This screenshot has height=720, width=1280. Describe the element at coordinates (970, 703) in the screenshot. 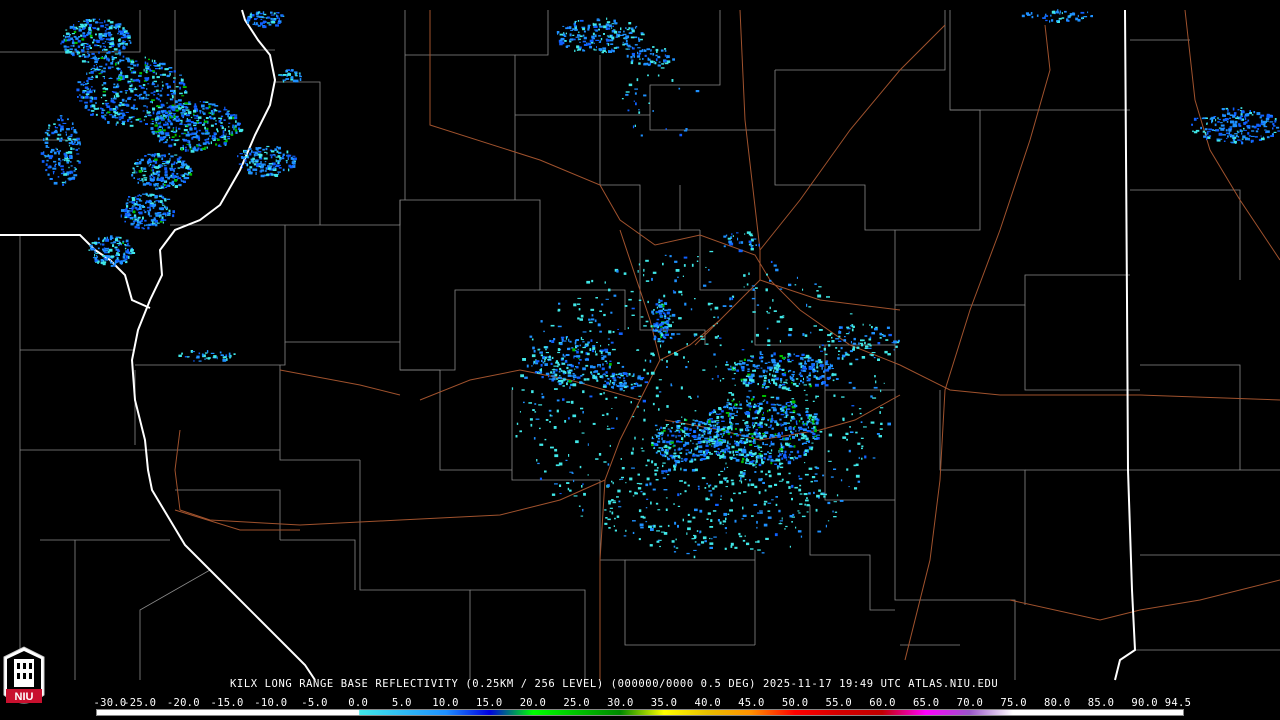

I see `colorbar-tick-label: 70.0` at that location.